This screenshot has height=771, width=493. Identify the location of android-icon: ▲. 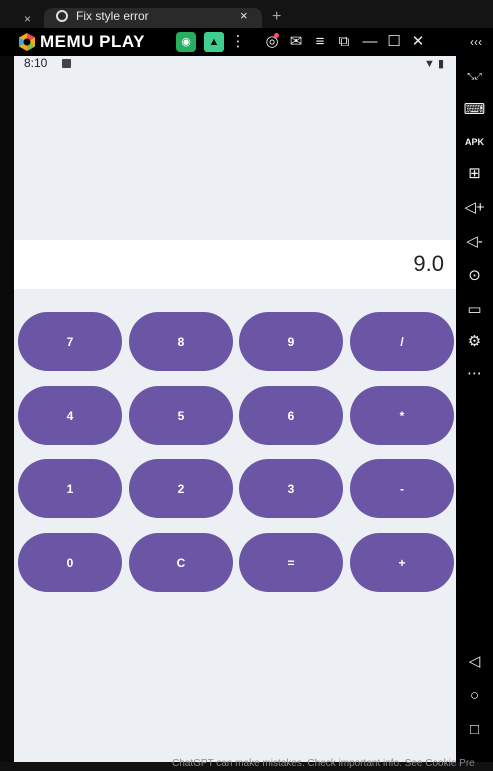
(214, 42).